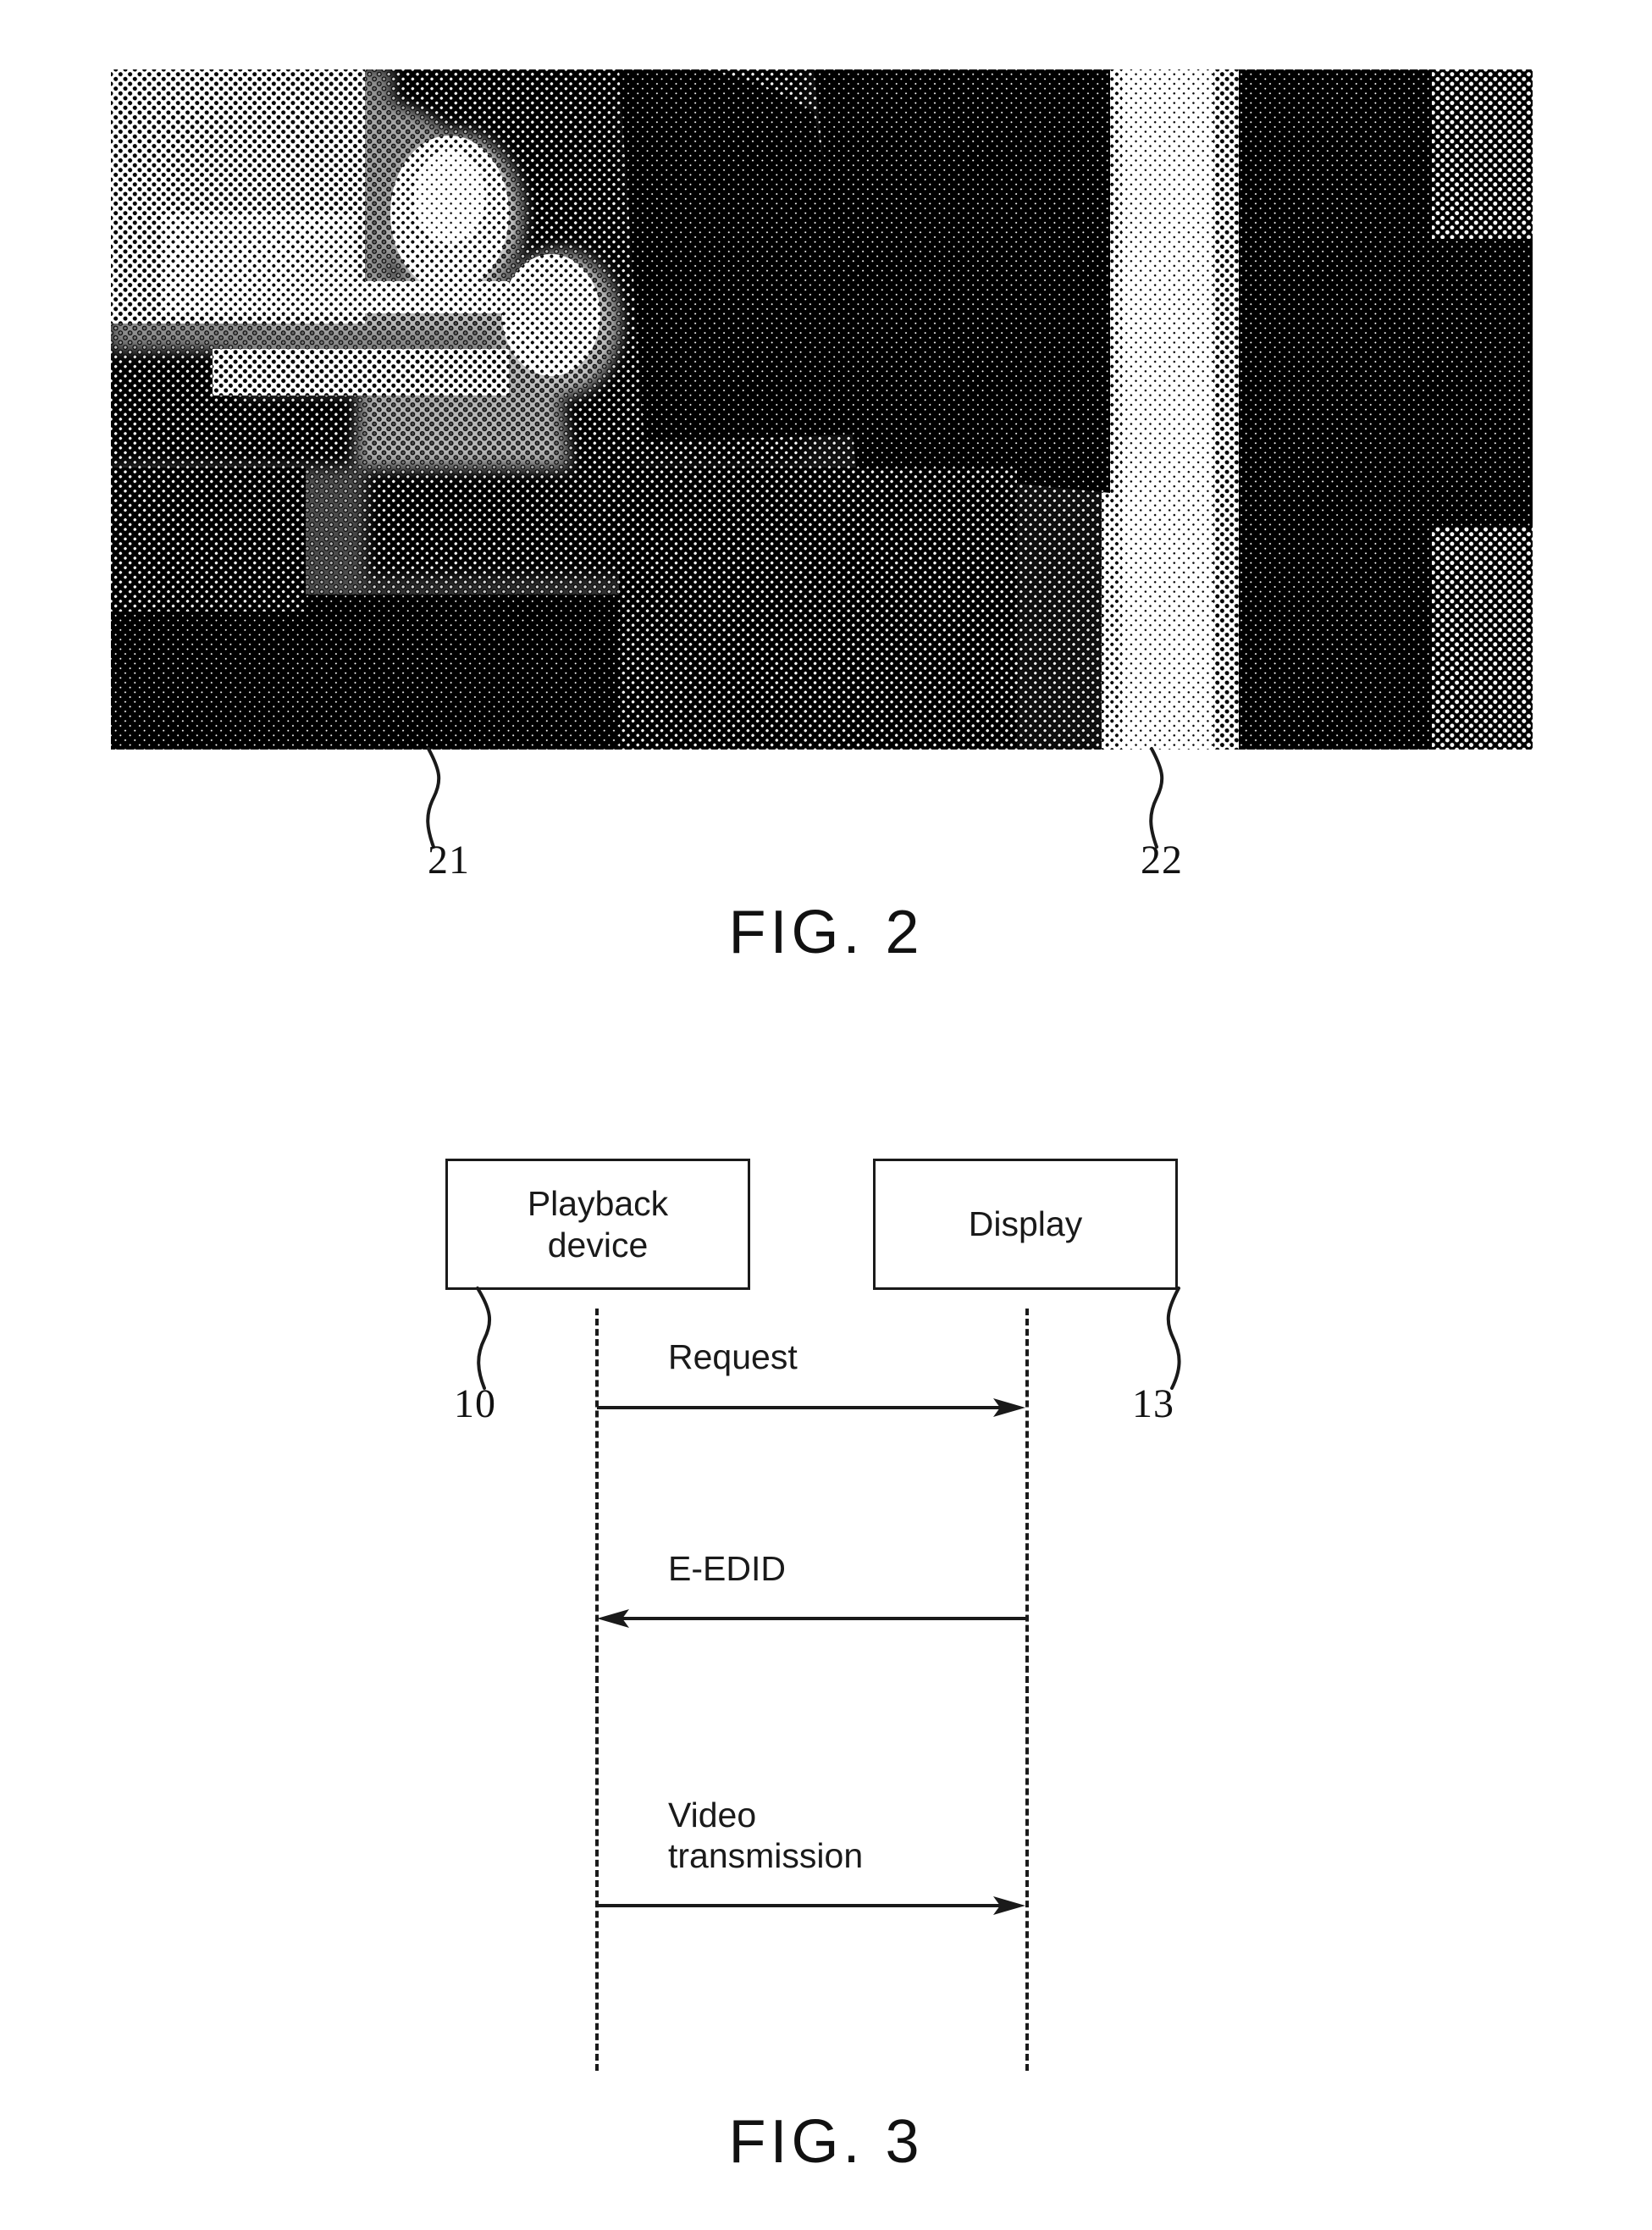  I want to click on lifeline-playback-device, so click(597, 1690).